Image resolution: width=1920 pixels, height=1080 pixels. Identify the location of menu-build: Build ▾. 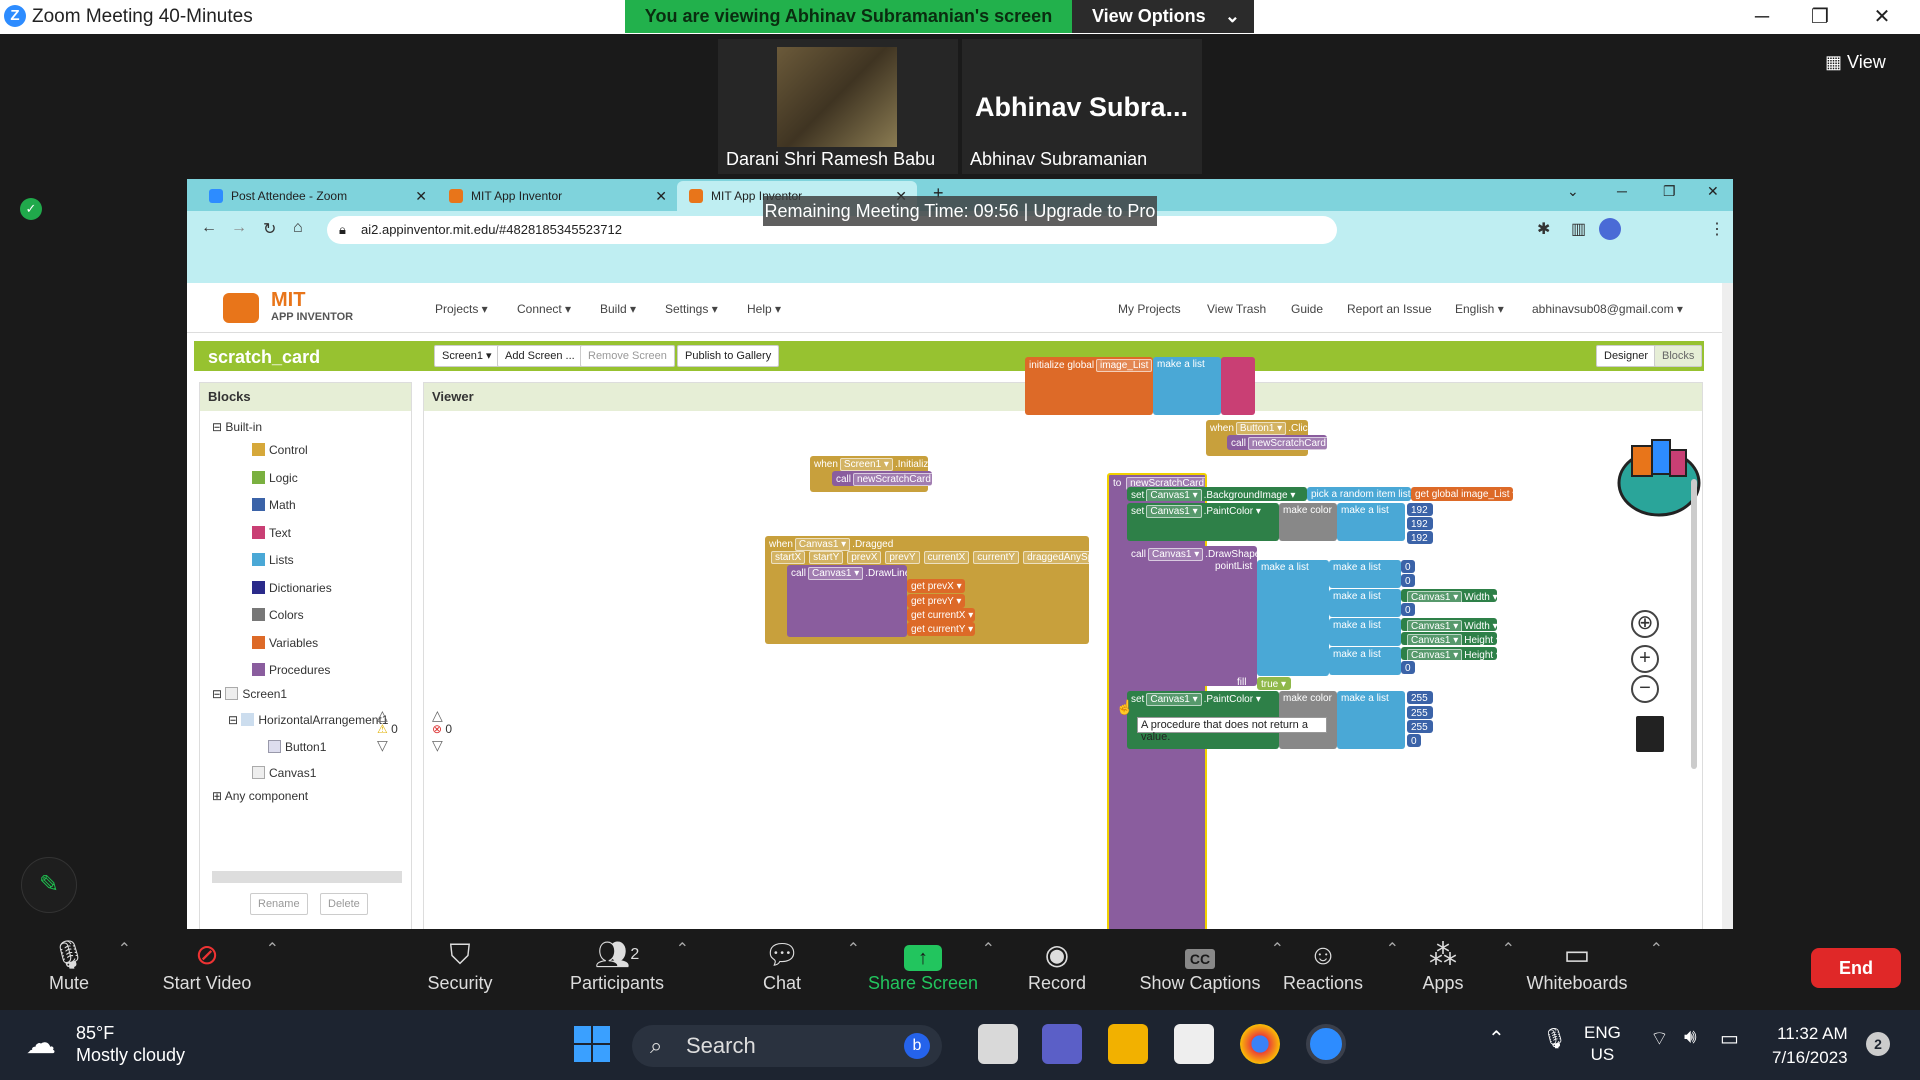
(618, 309).